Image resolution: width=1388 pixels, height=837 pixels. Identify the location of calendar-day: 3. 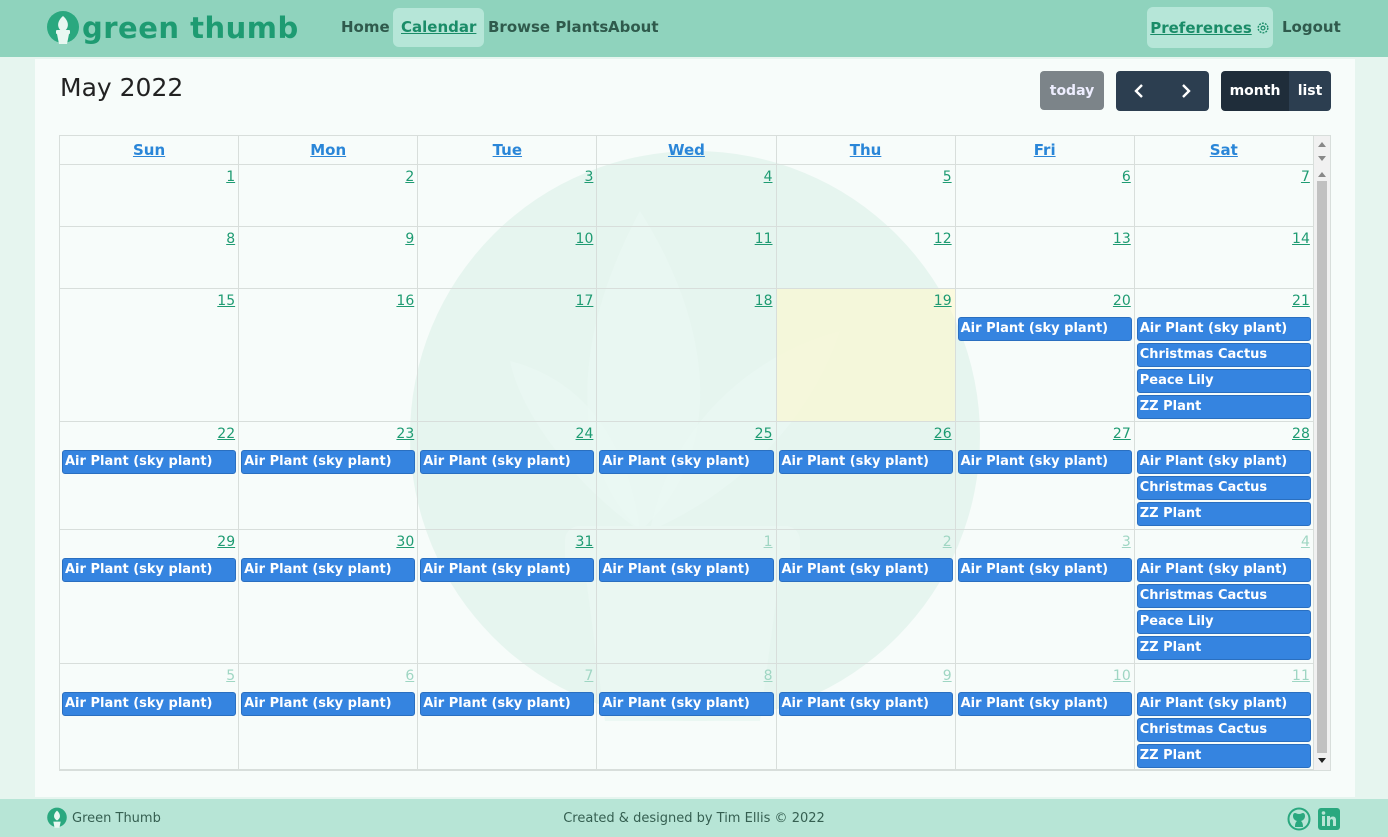
(508, 195).